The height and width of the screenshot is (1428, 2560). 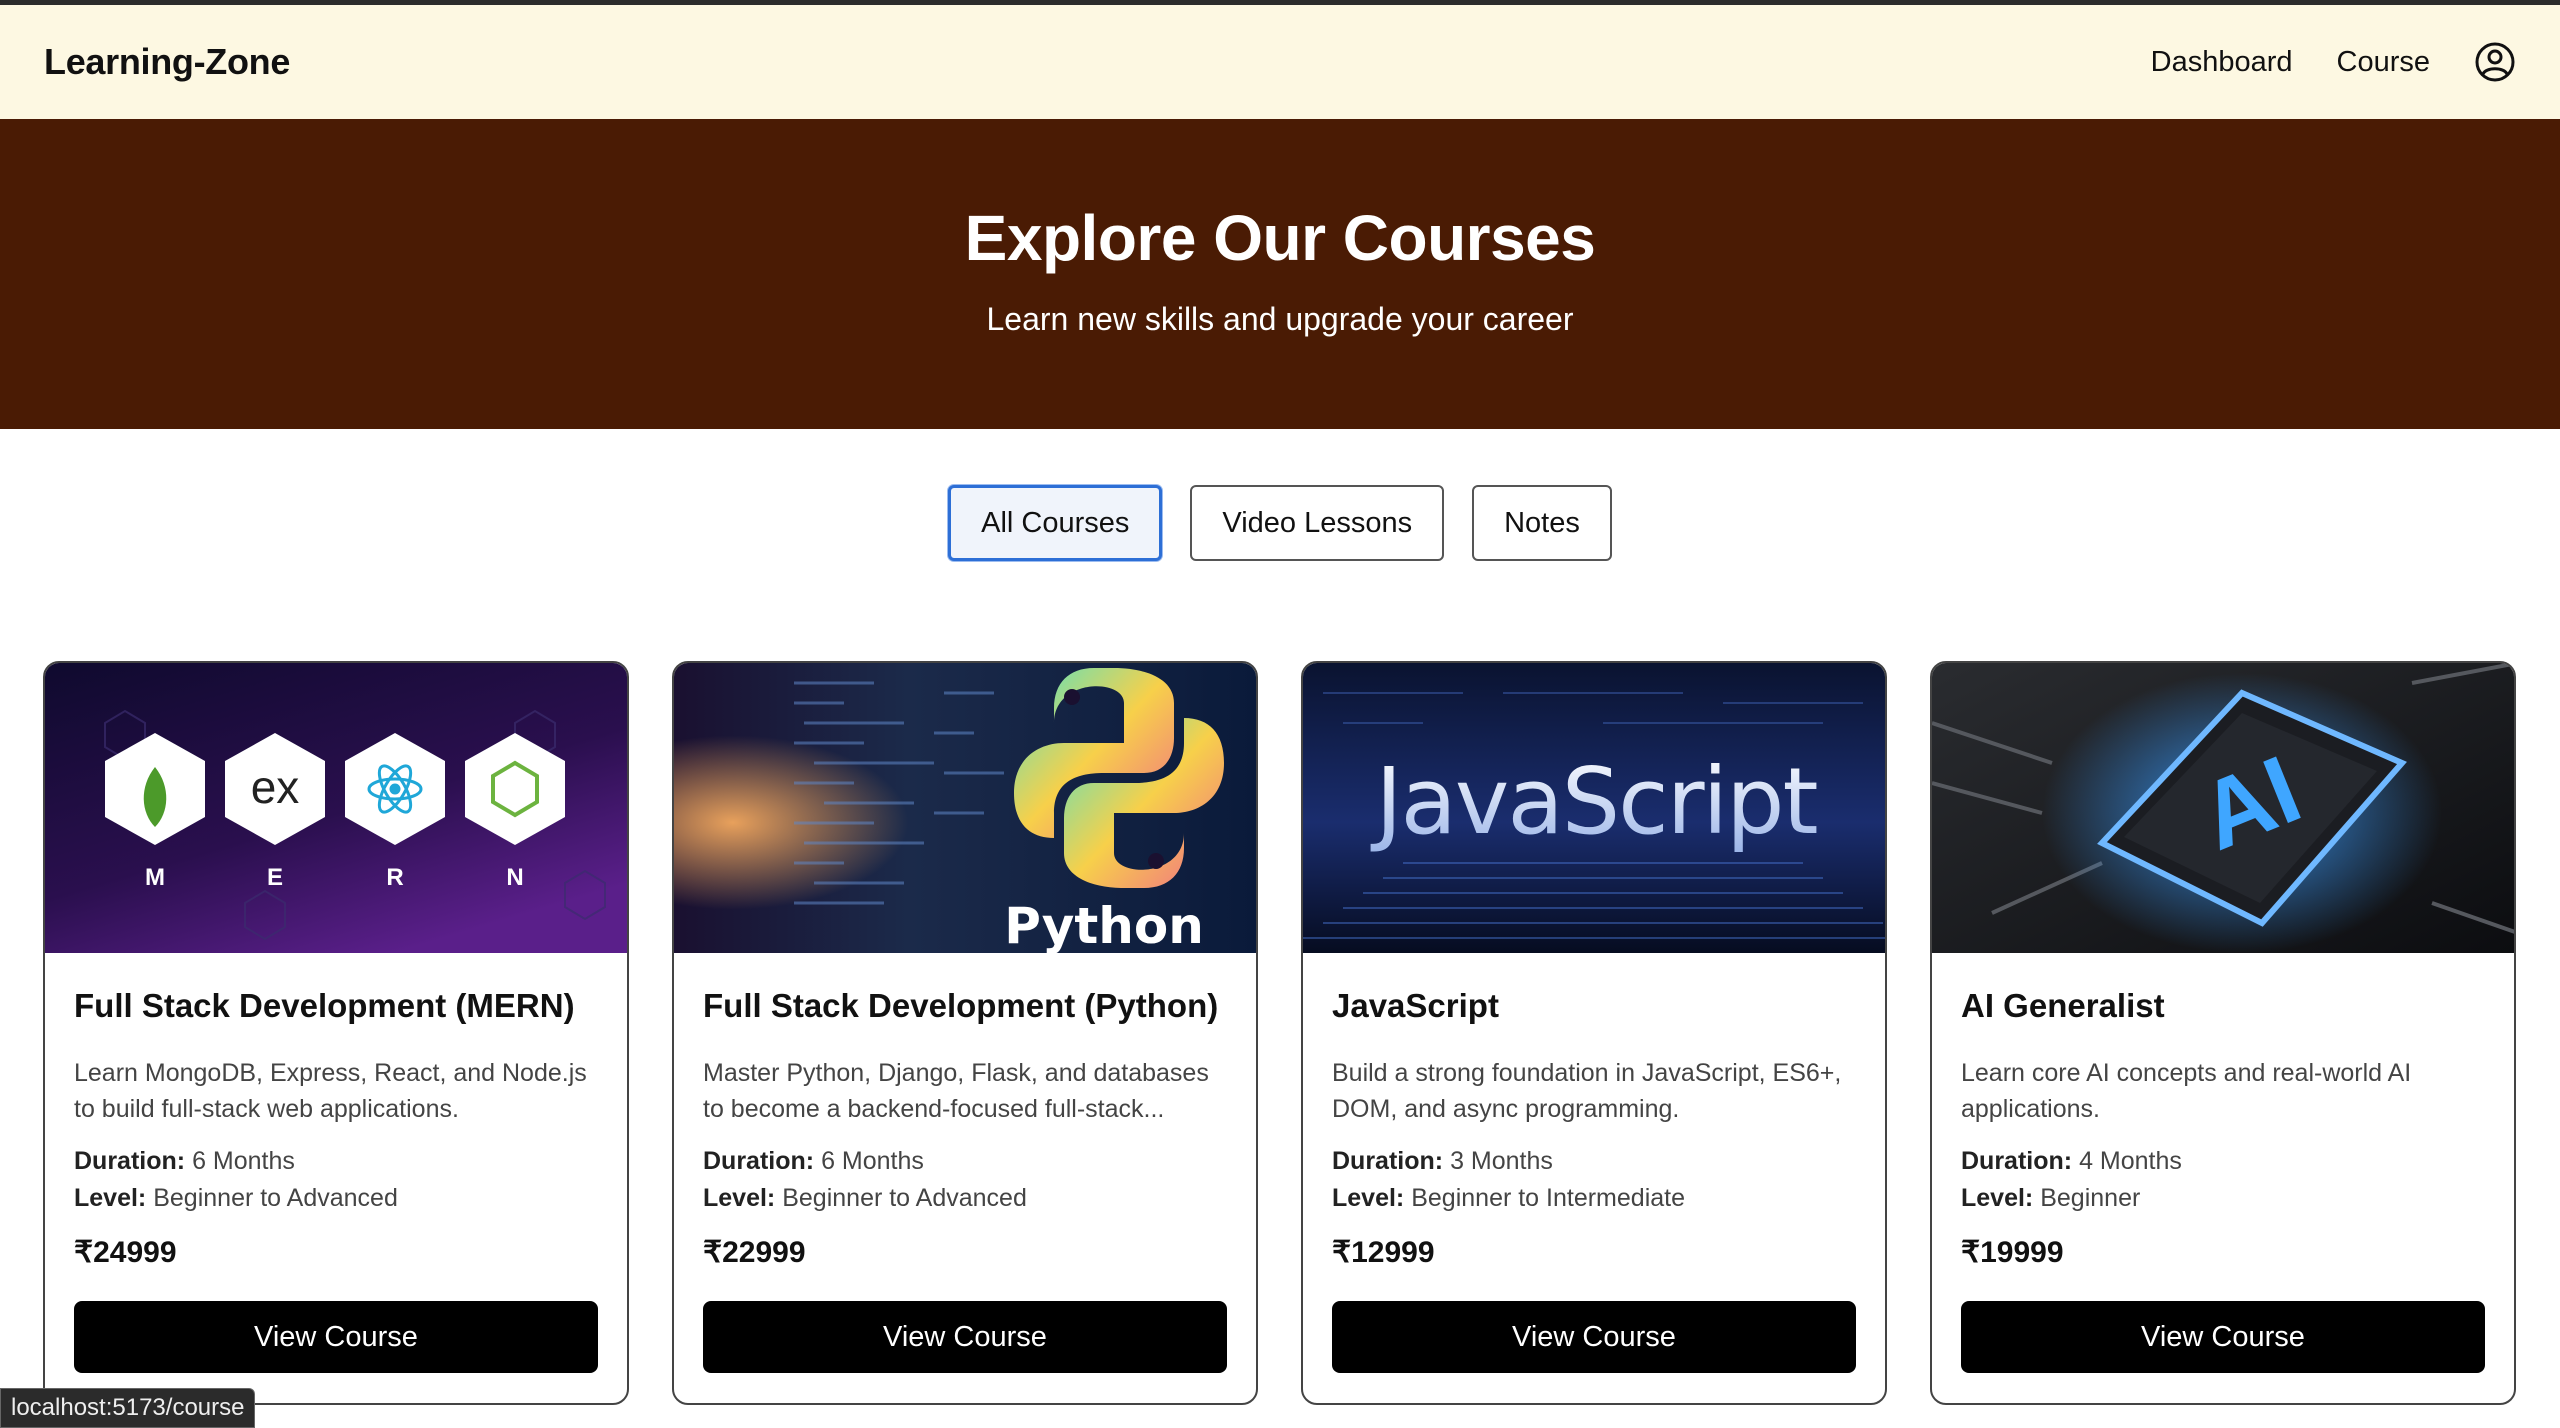 I want to click on course-filter-tabs: All Courses Video Lessons Notes, so click(x=1280, y=523).